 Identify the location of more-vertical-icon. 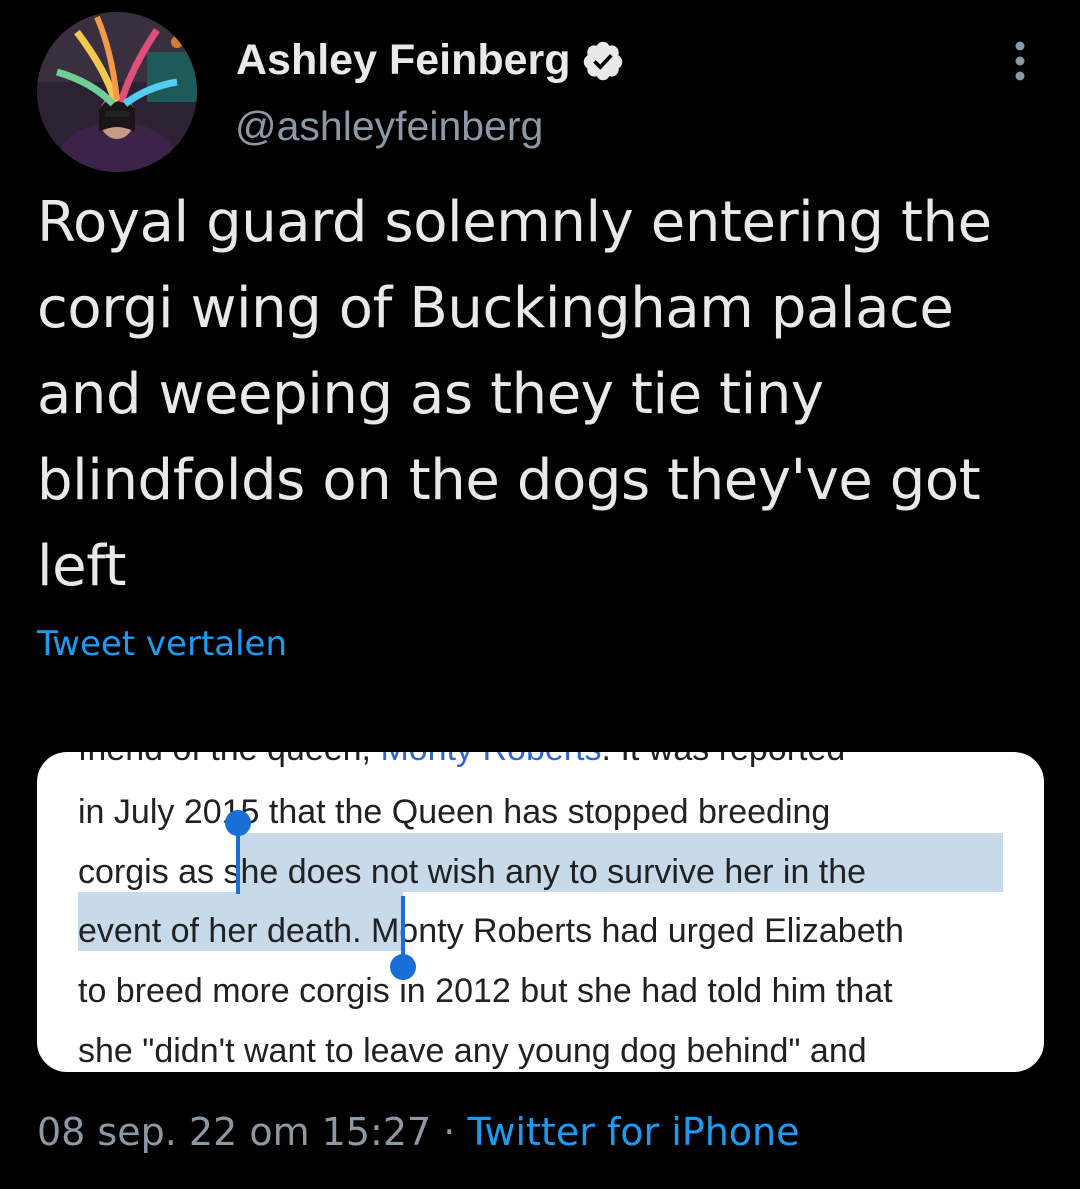
(1020, 62).